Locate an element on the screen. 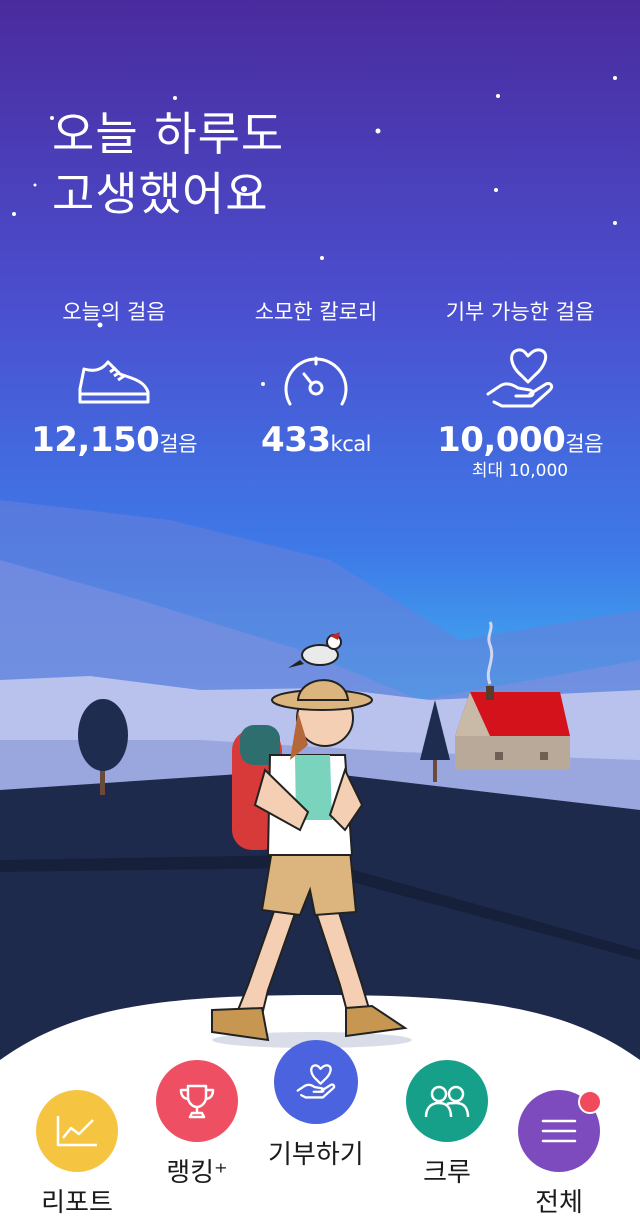  greeting-line1: 오늘 하루도 is located at coordinates (168, 134).